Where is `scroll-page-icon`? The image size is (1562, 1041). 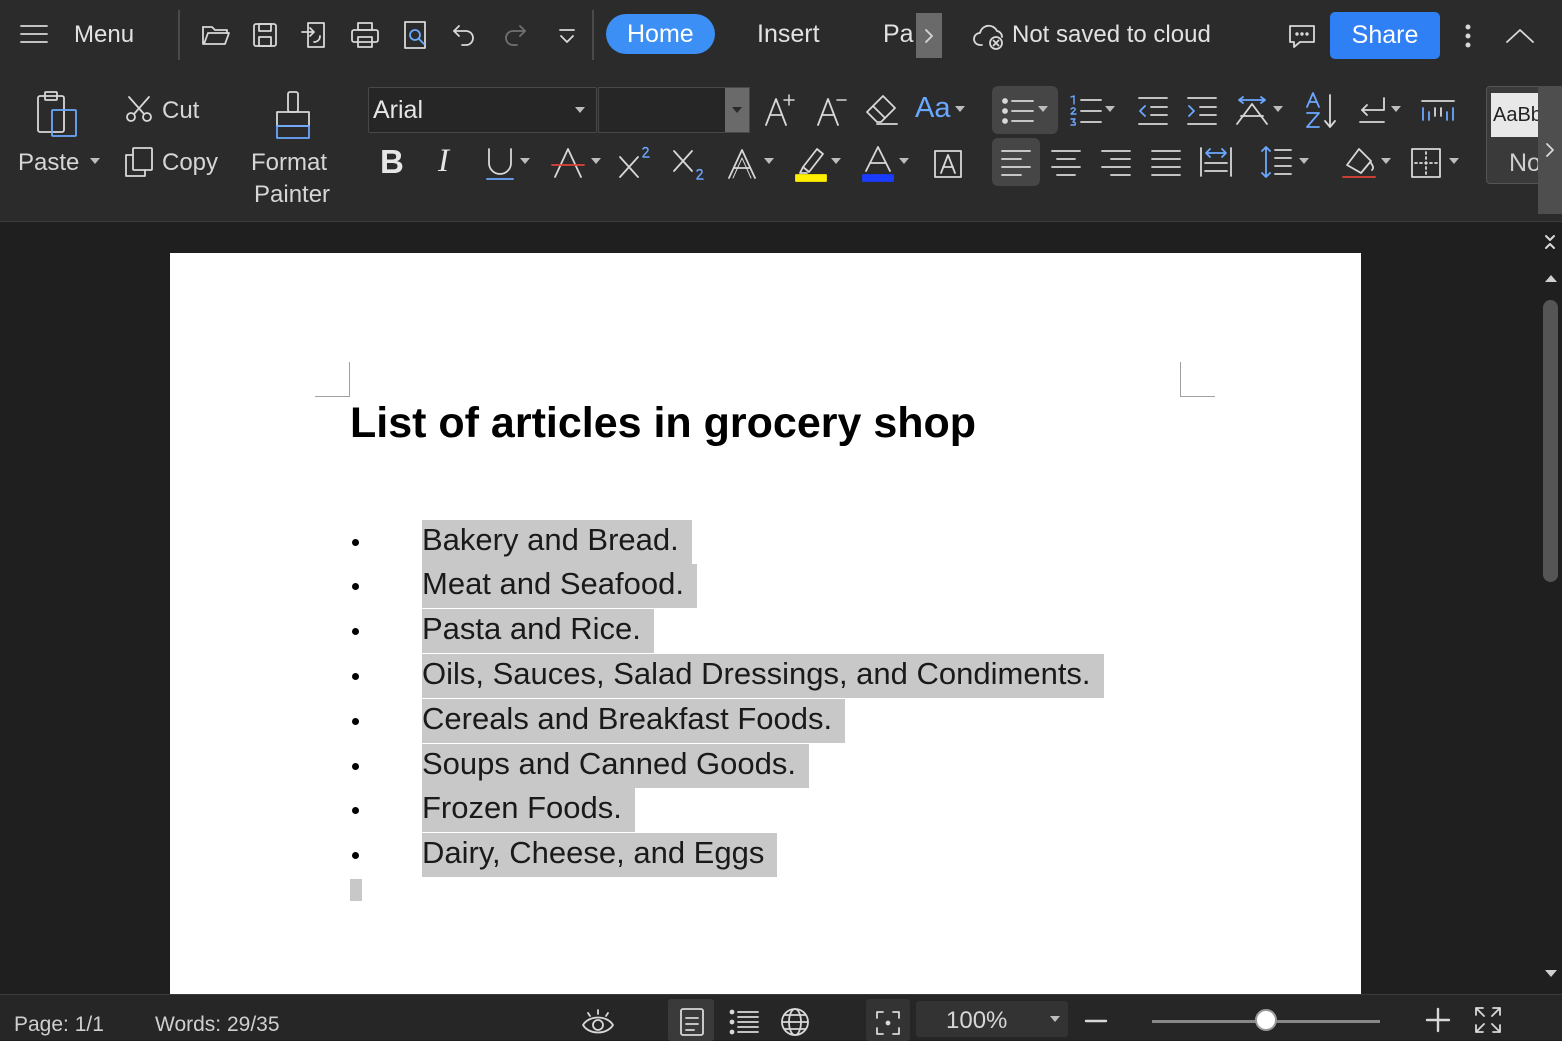
scroll-page-icon is located at coordinates (1550, 242).